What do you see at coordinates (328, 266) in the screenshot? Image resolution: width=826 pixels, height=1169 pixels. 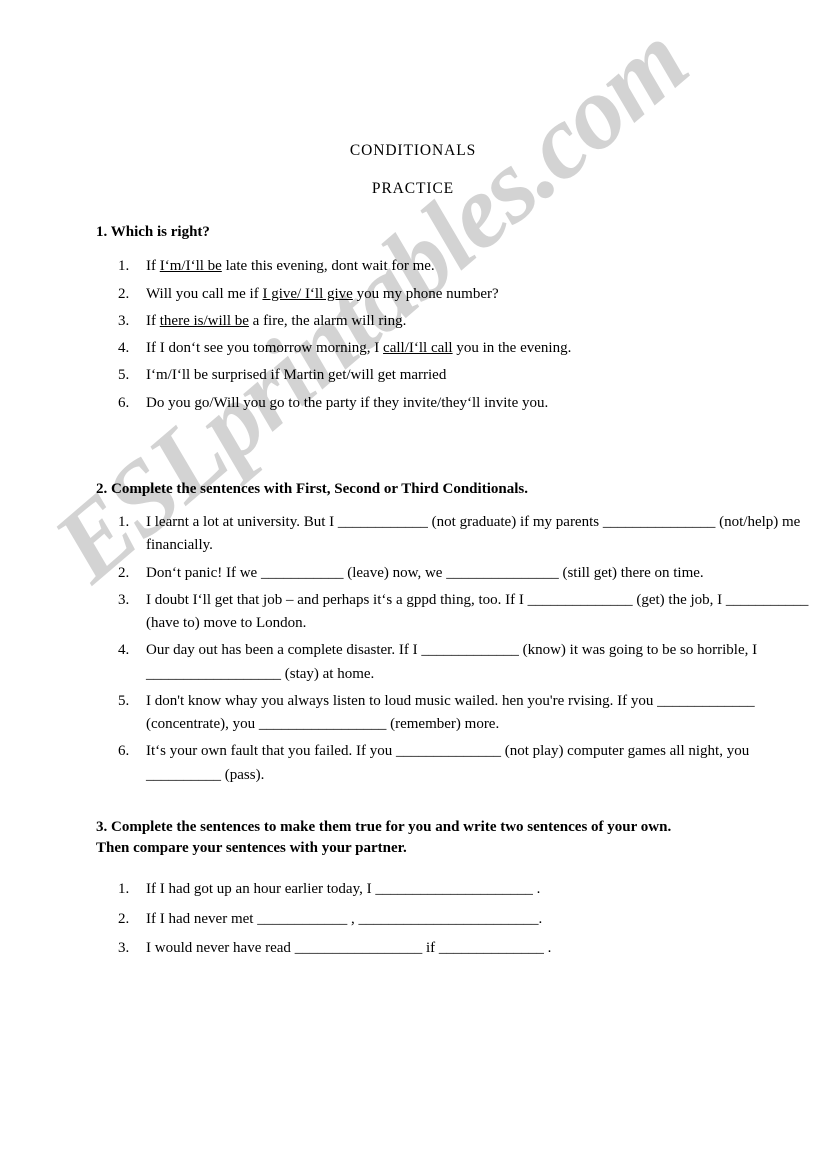 I see `question-text: late this evening, dont wait for me.` at bounding box center [328, 266].